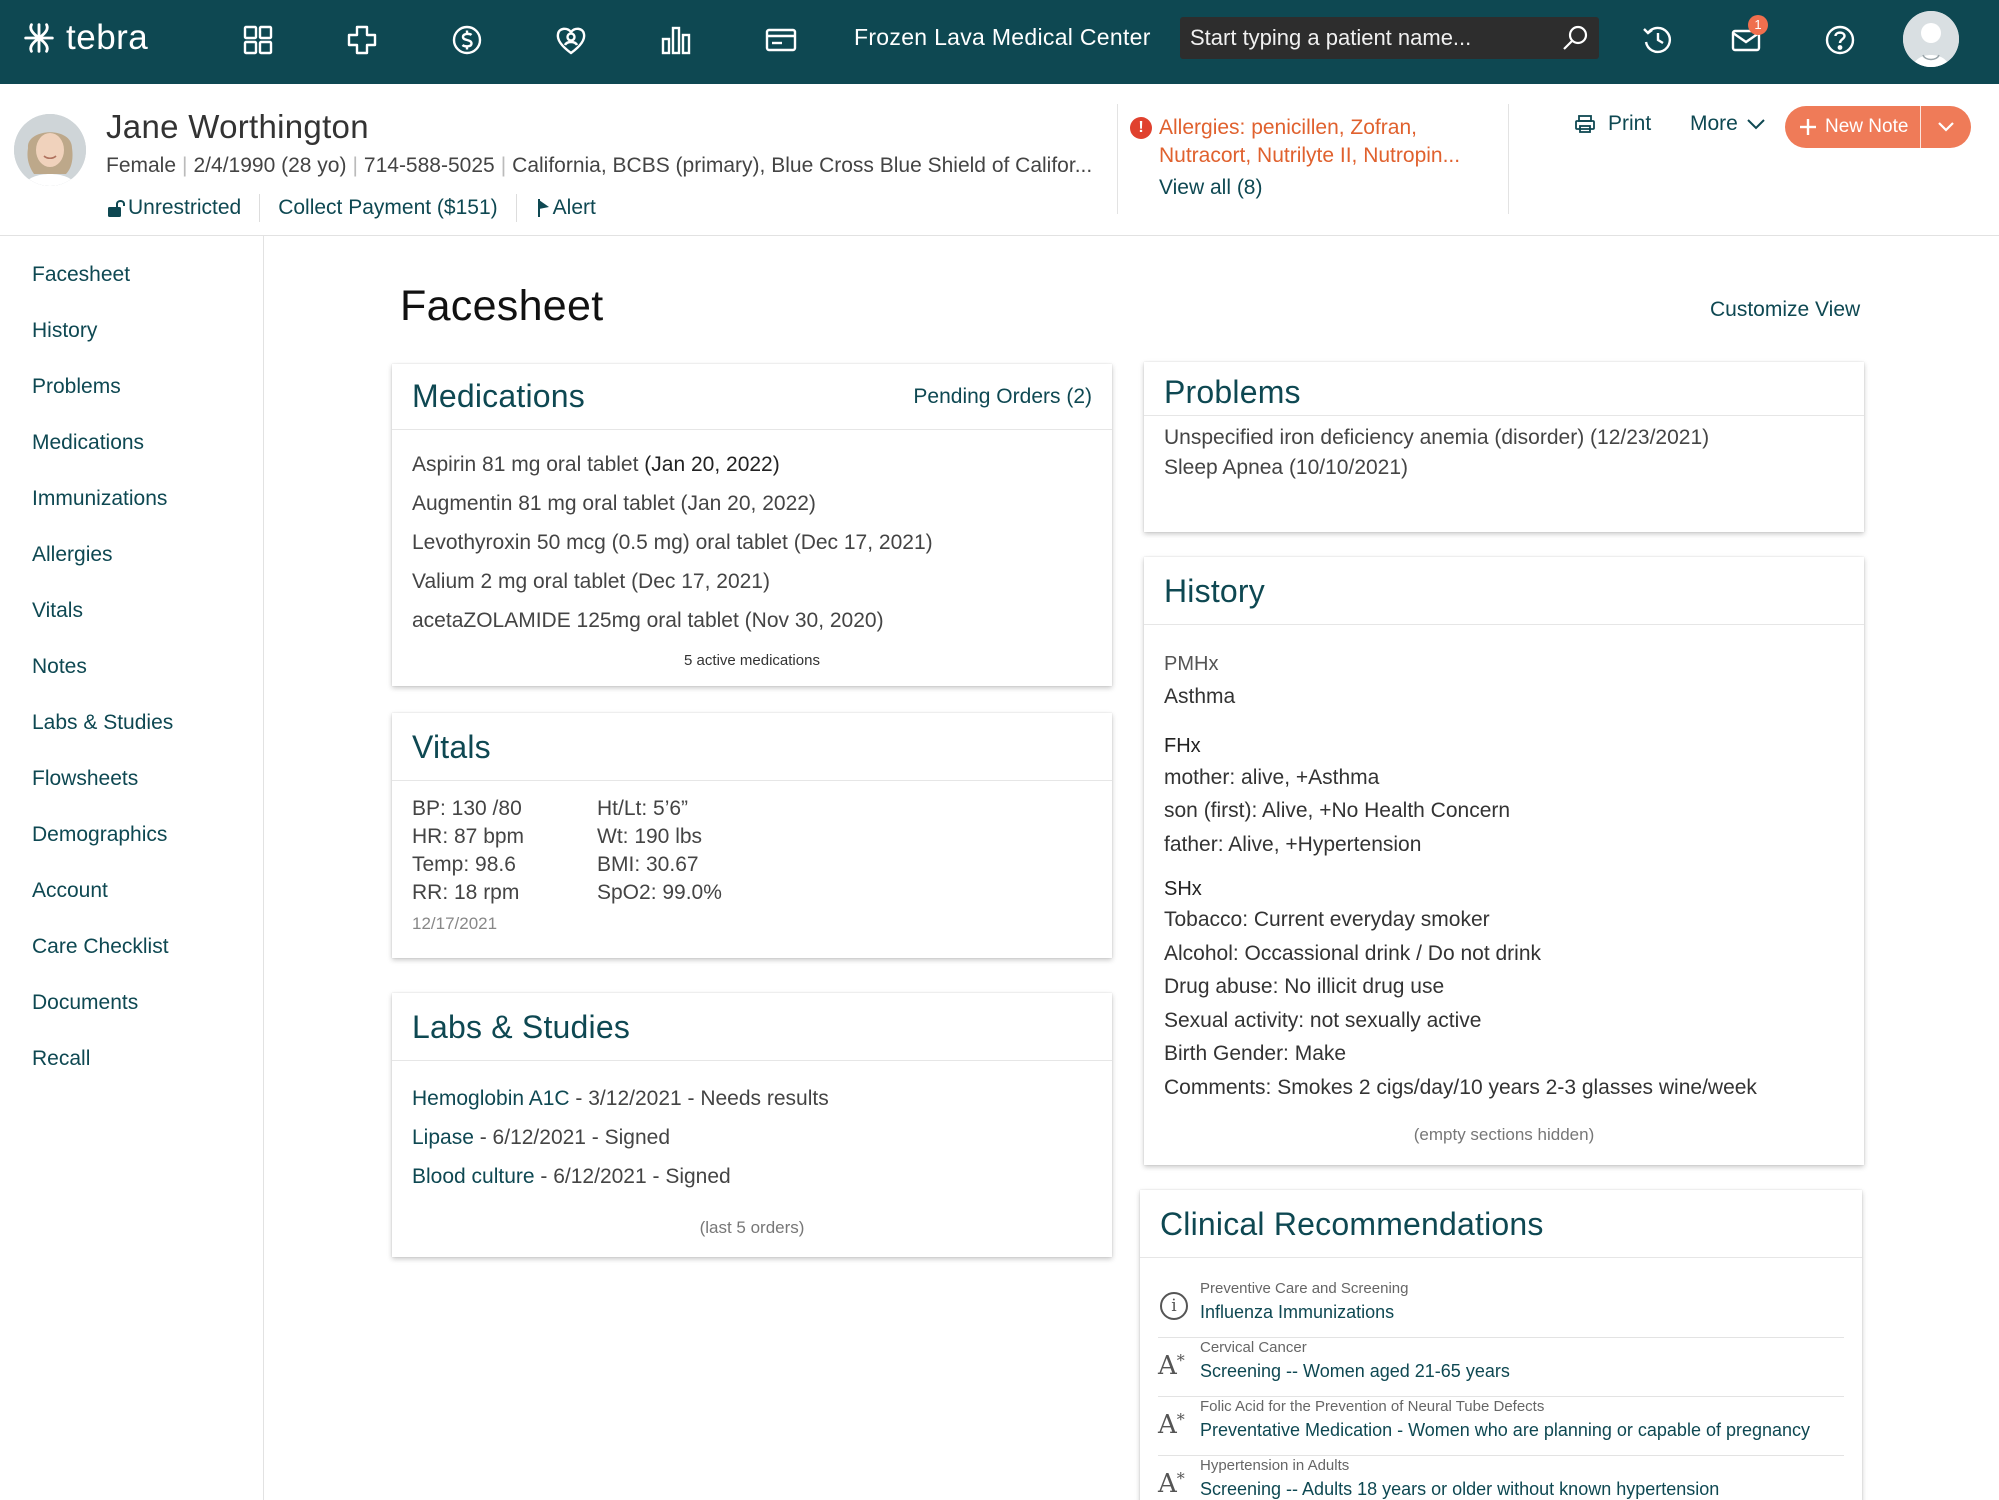 The image size is (1999, 1500). I want to click on new-note-dropdown-button, so click(1946, 127).